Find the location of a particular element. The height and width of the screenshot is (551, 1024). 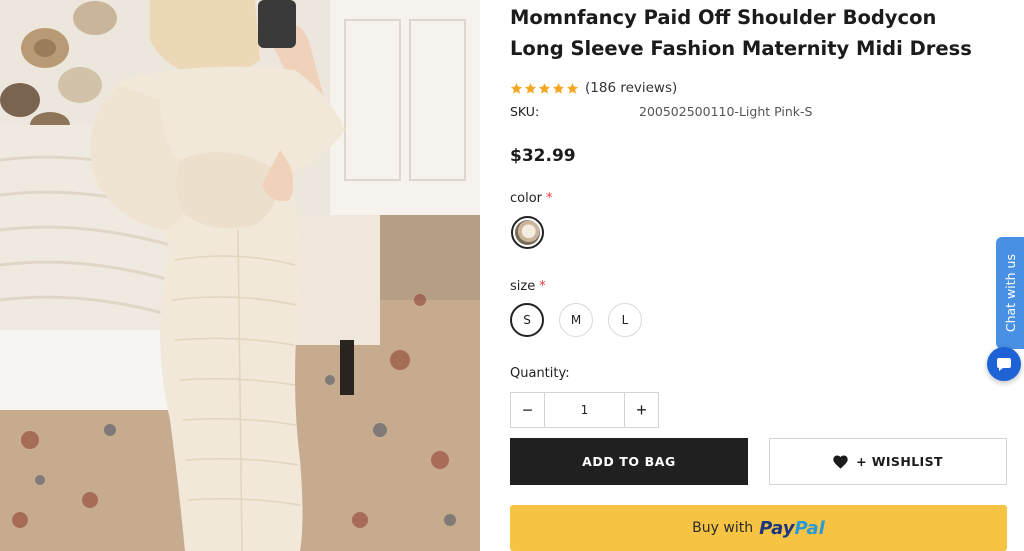

buy-with-paypal-button: Buy with PayPal is located at coordinates (758, 528).